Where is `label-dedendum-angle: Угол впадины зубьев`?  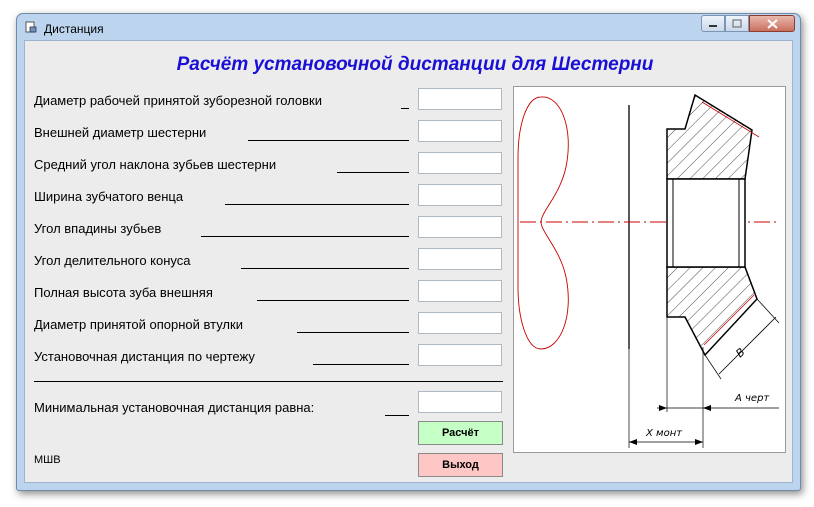
label-dedendum-angle: Угол впадины зубьев is located at coordinates (98, 228).